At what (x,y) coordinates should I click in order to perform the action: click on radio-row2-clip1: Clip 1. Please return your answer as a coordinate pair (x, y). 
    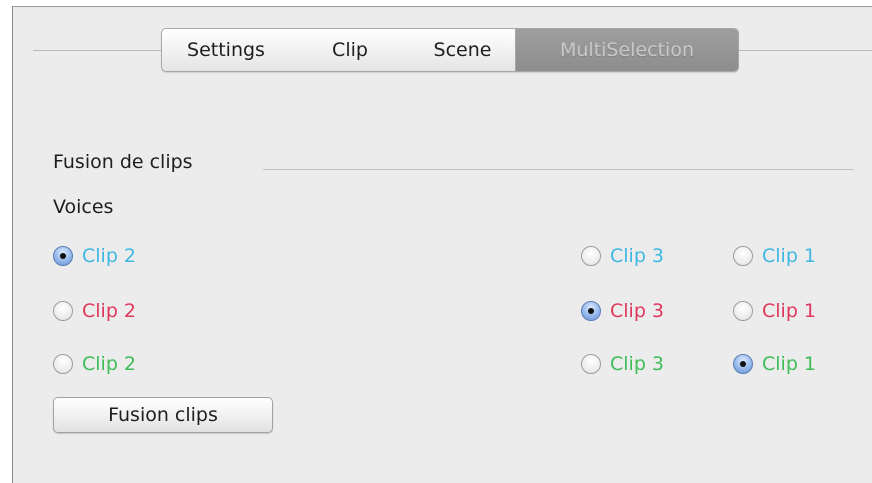
    Looking at the image, I should click on (774, 311).